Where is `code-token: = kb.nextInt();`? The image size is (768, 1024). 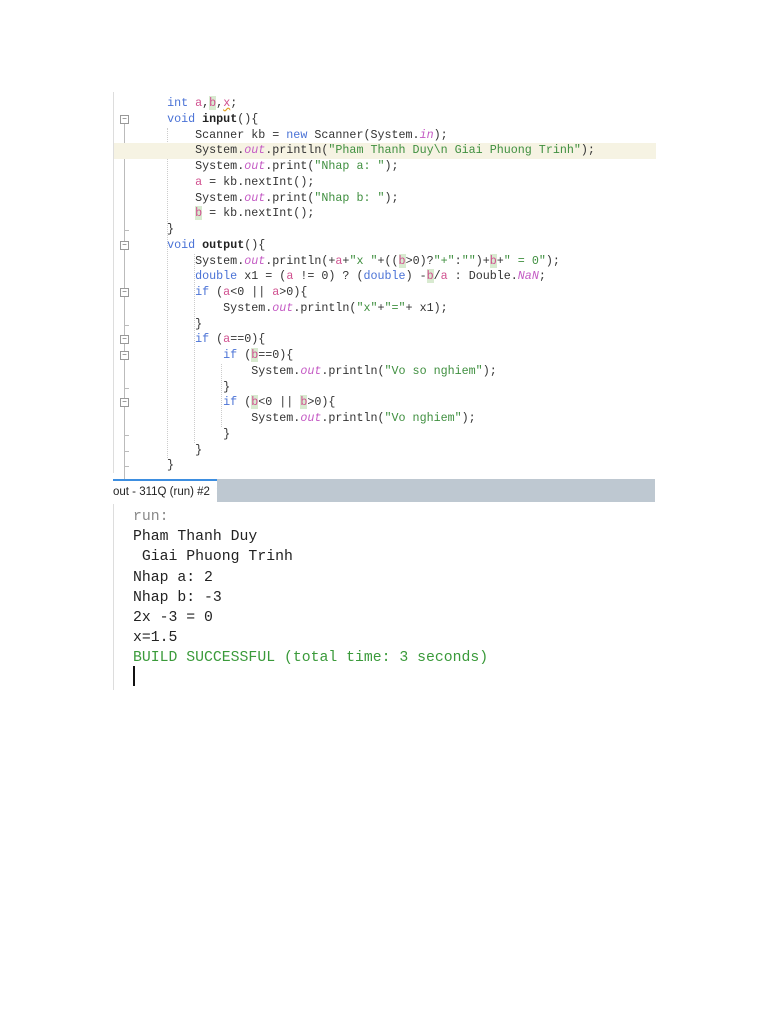 code-token: = kb.nextInt(); is located at coordinates (258, 181).